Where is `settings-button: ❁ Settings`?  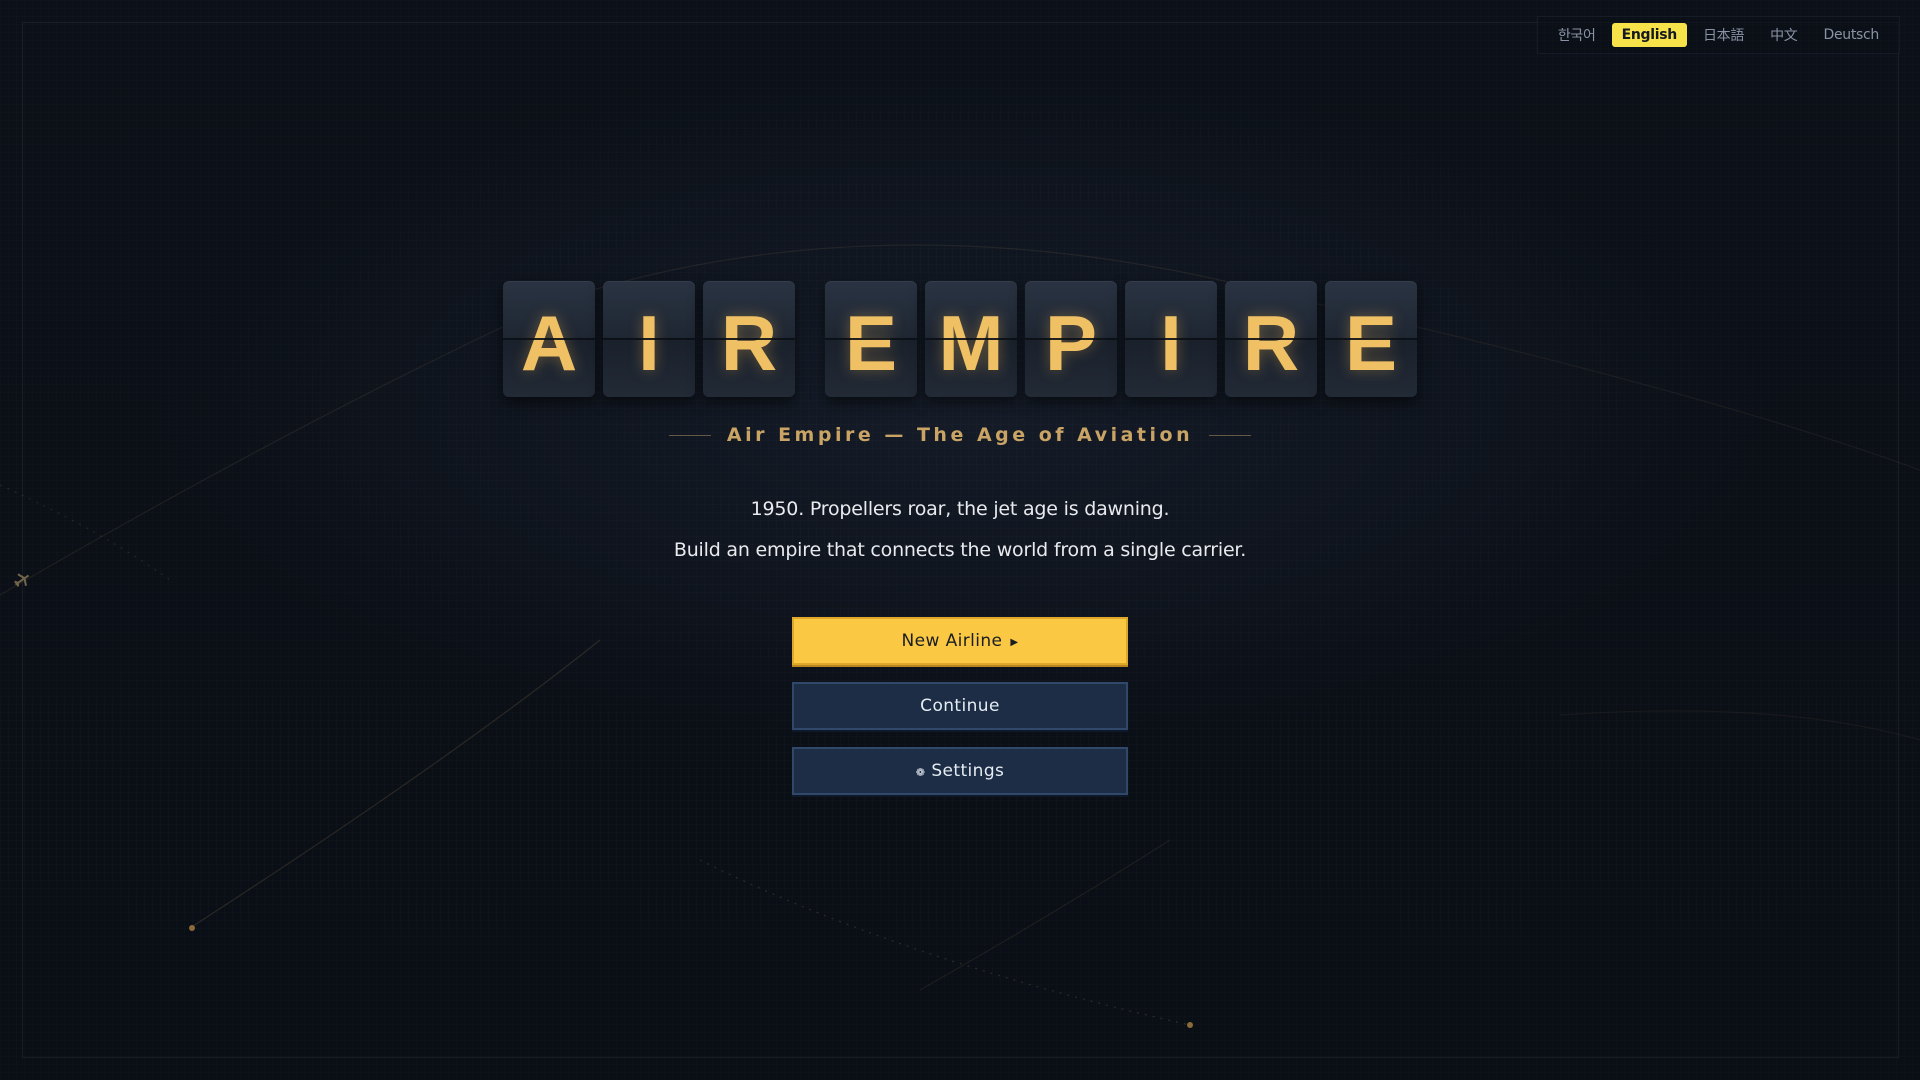 settings-button: ❁ Settings is located at coordinates (960, 771).